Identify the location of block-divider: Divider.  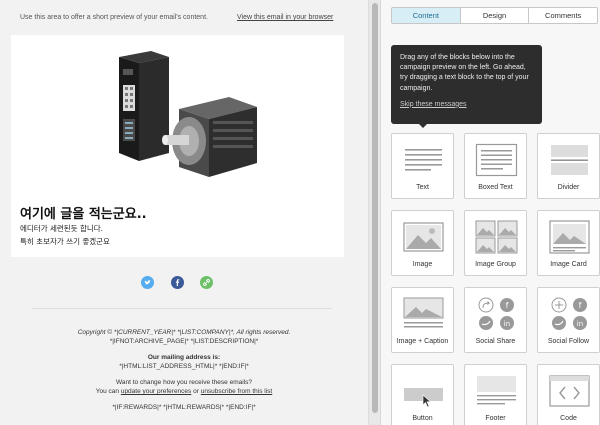
(568, 166).